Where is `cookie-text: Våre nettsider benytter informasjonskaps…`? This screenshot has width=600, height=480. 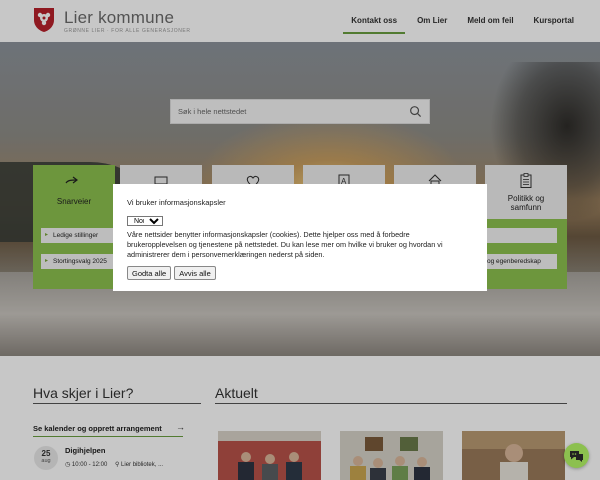
cookie-text: Våre nettsider benytter informasjonskaps… is located at coordinates (285, 244).